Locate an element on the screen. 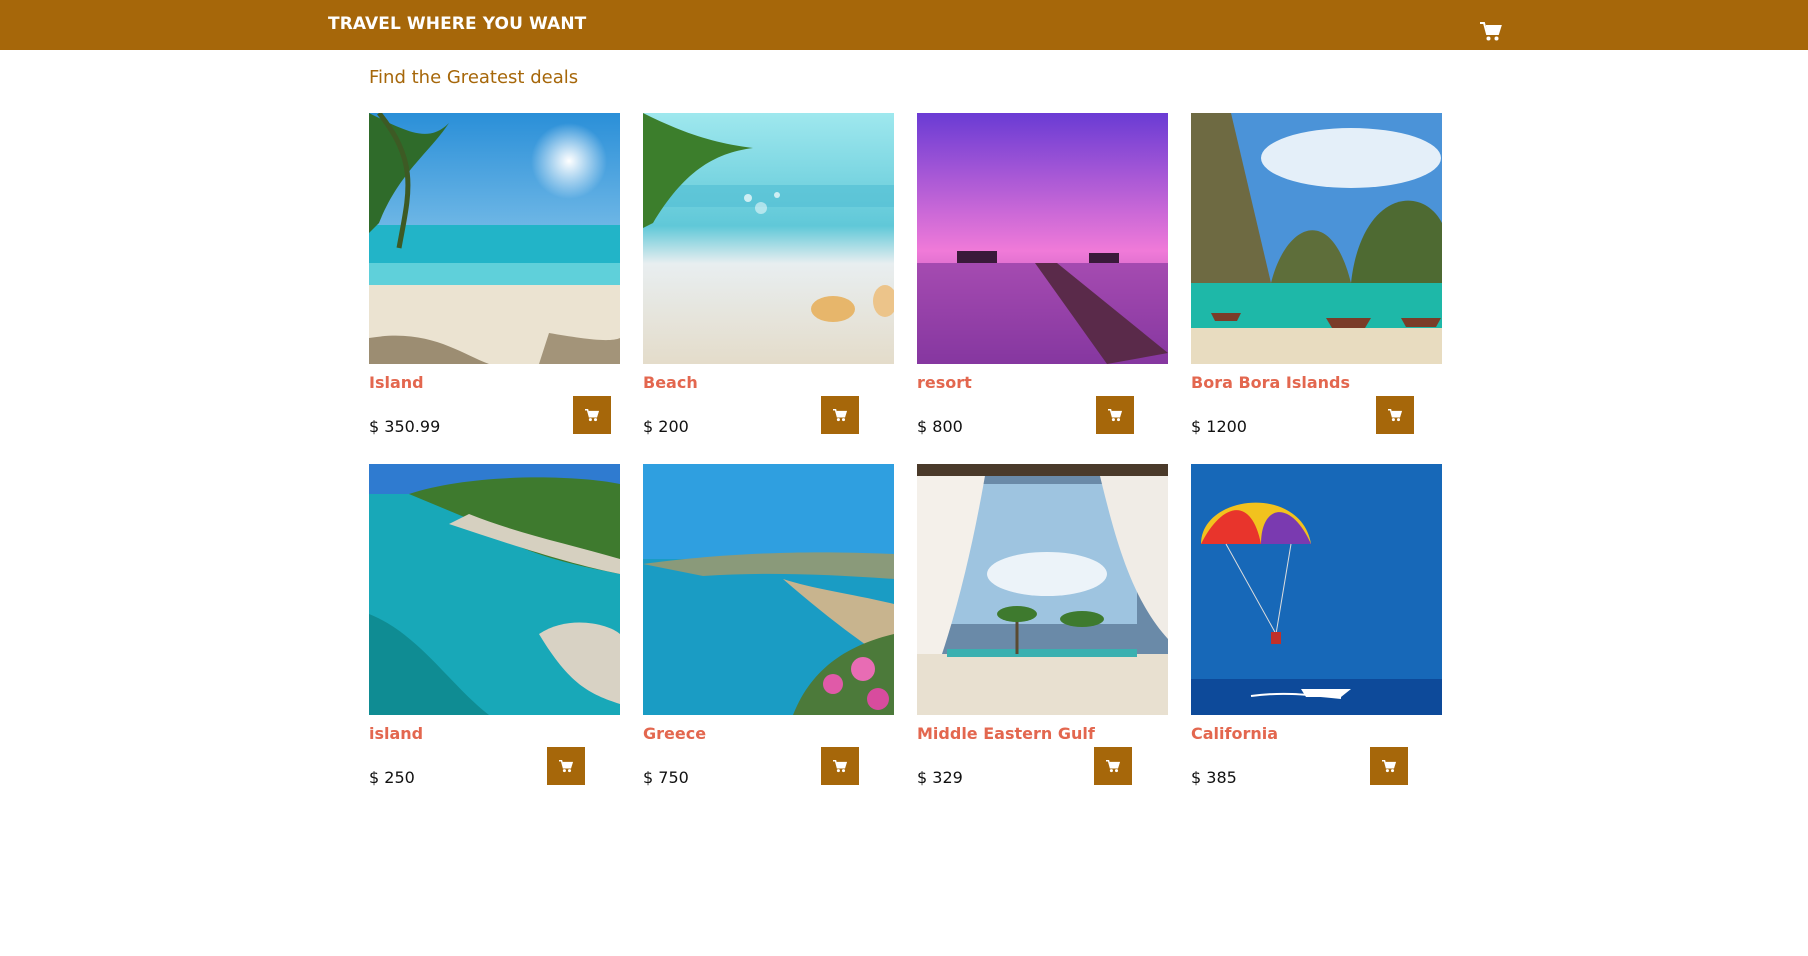  product-price: $ 1200 is located at coordinates (1219, 426).